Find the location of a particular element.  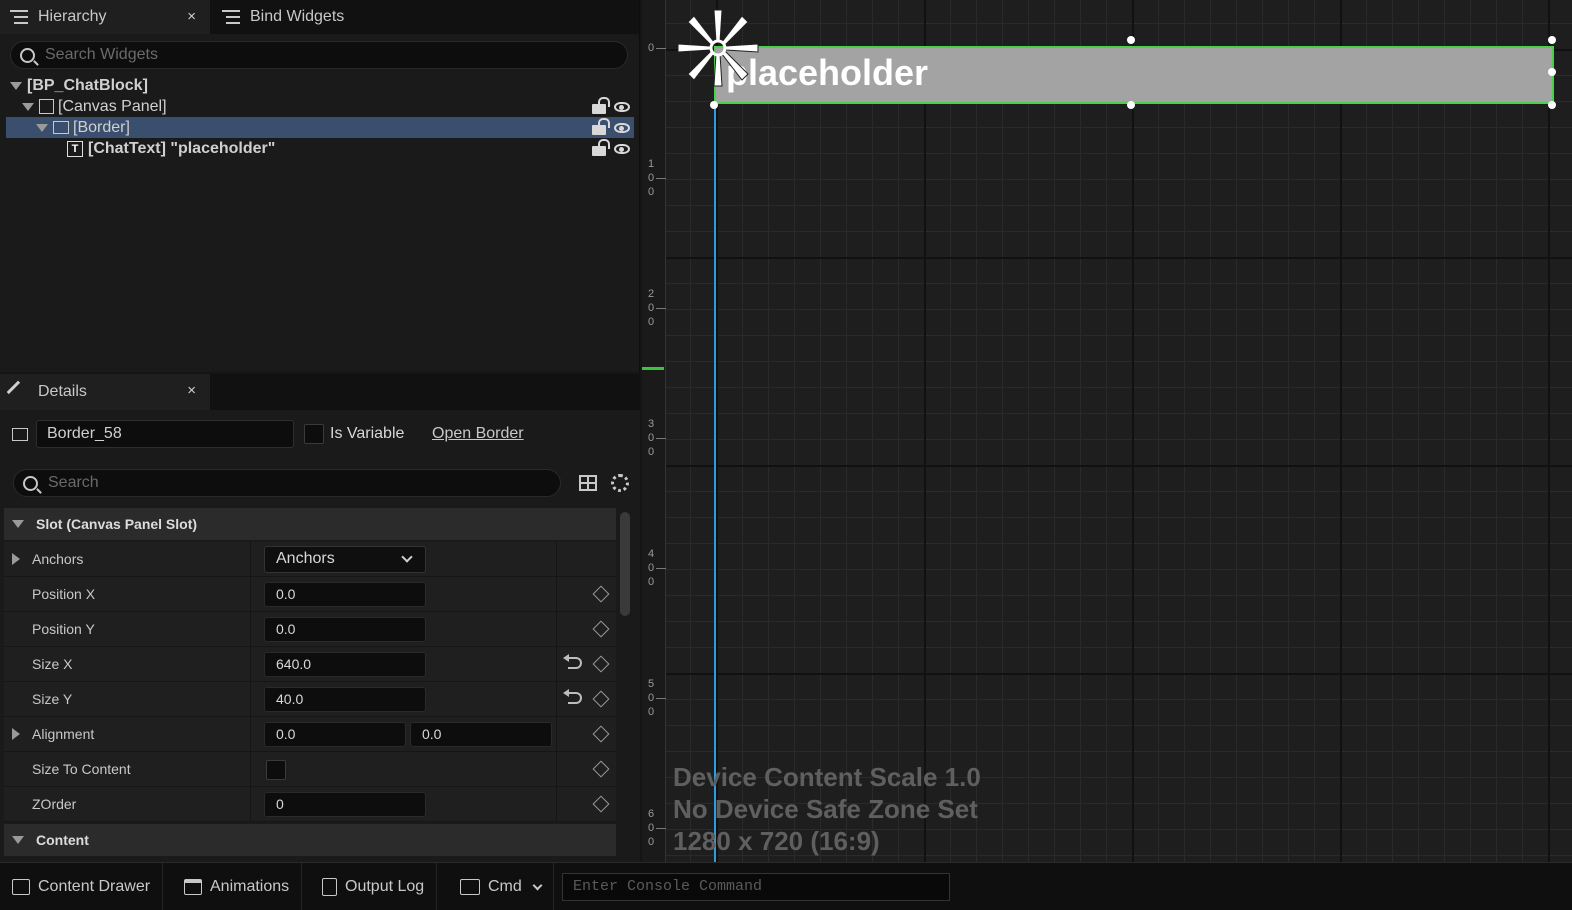

anchor-flower-icon is located at coordinates (718, 48).